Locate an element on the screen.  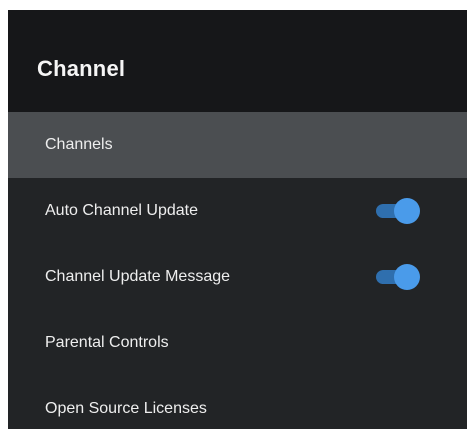
menu-item-open-source-licenses: Open Source Licenses is located at coordinates (237, 402).